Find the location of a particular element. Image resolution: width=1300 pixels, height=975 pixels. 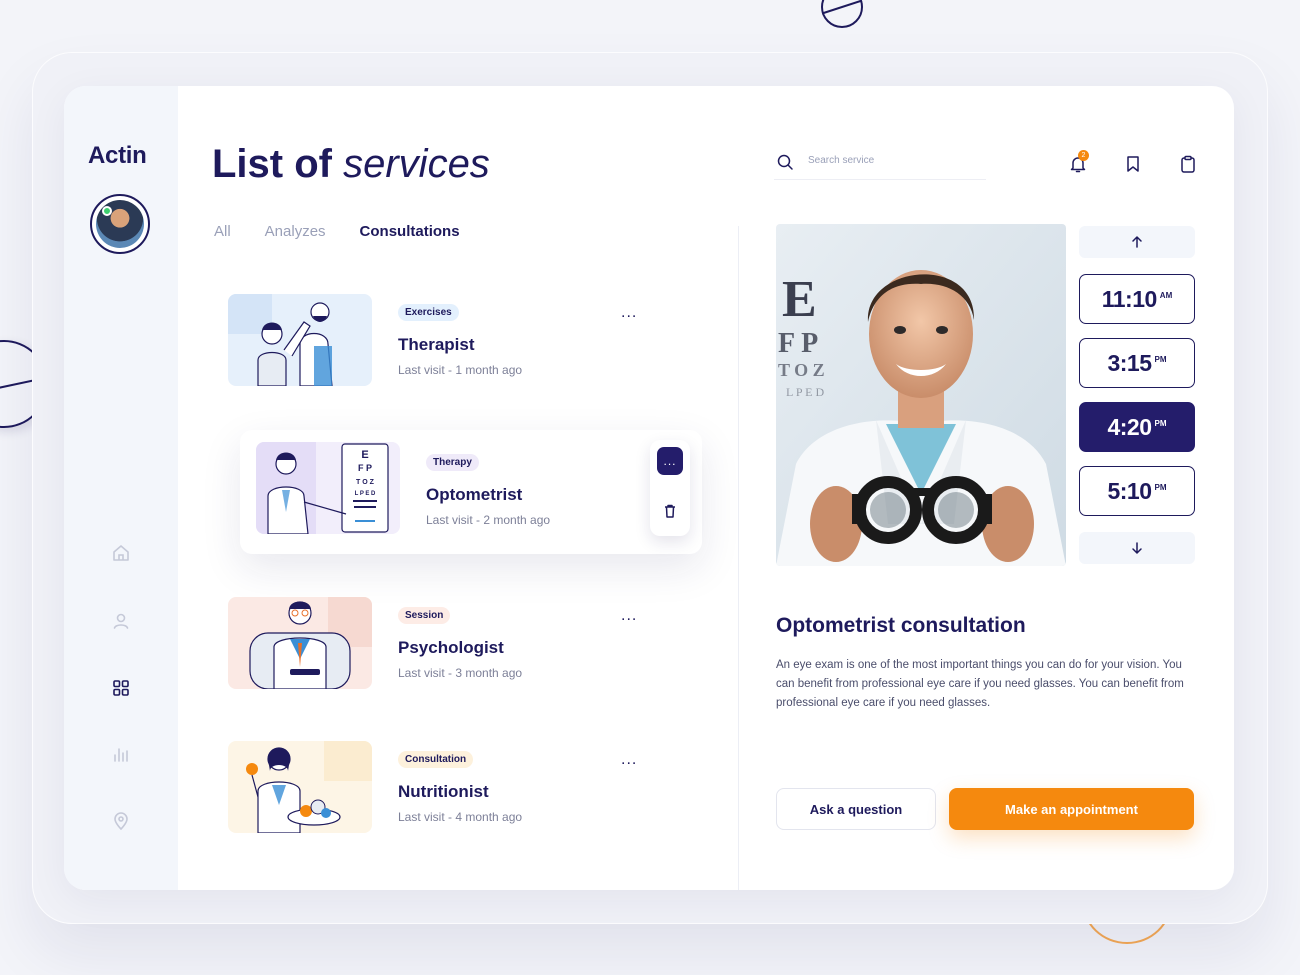

arrow-up-icon is located at coordinates (1137, 242).